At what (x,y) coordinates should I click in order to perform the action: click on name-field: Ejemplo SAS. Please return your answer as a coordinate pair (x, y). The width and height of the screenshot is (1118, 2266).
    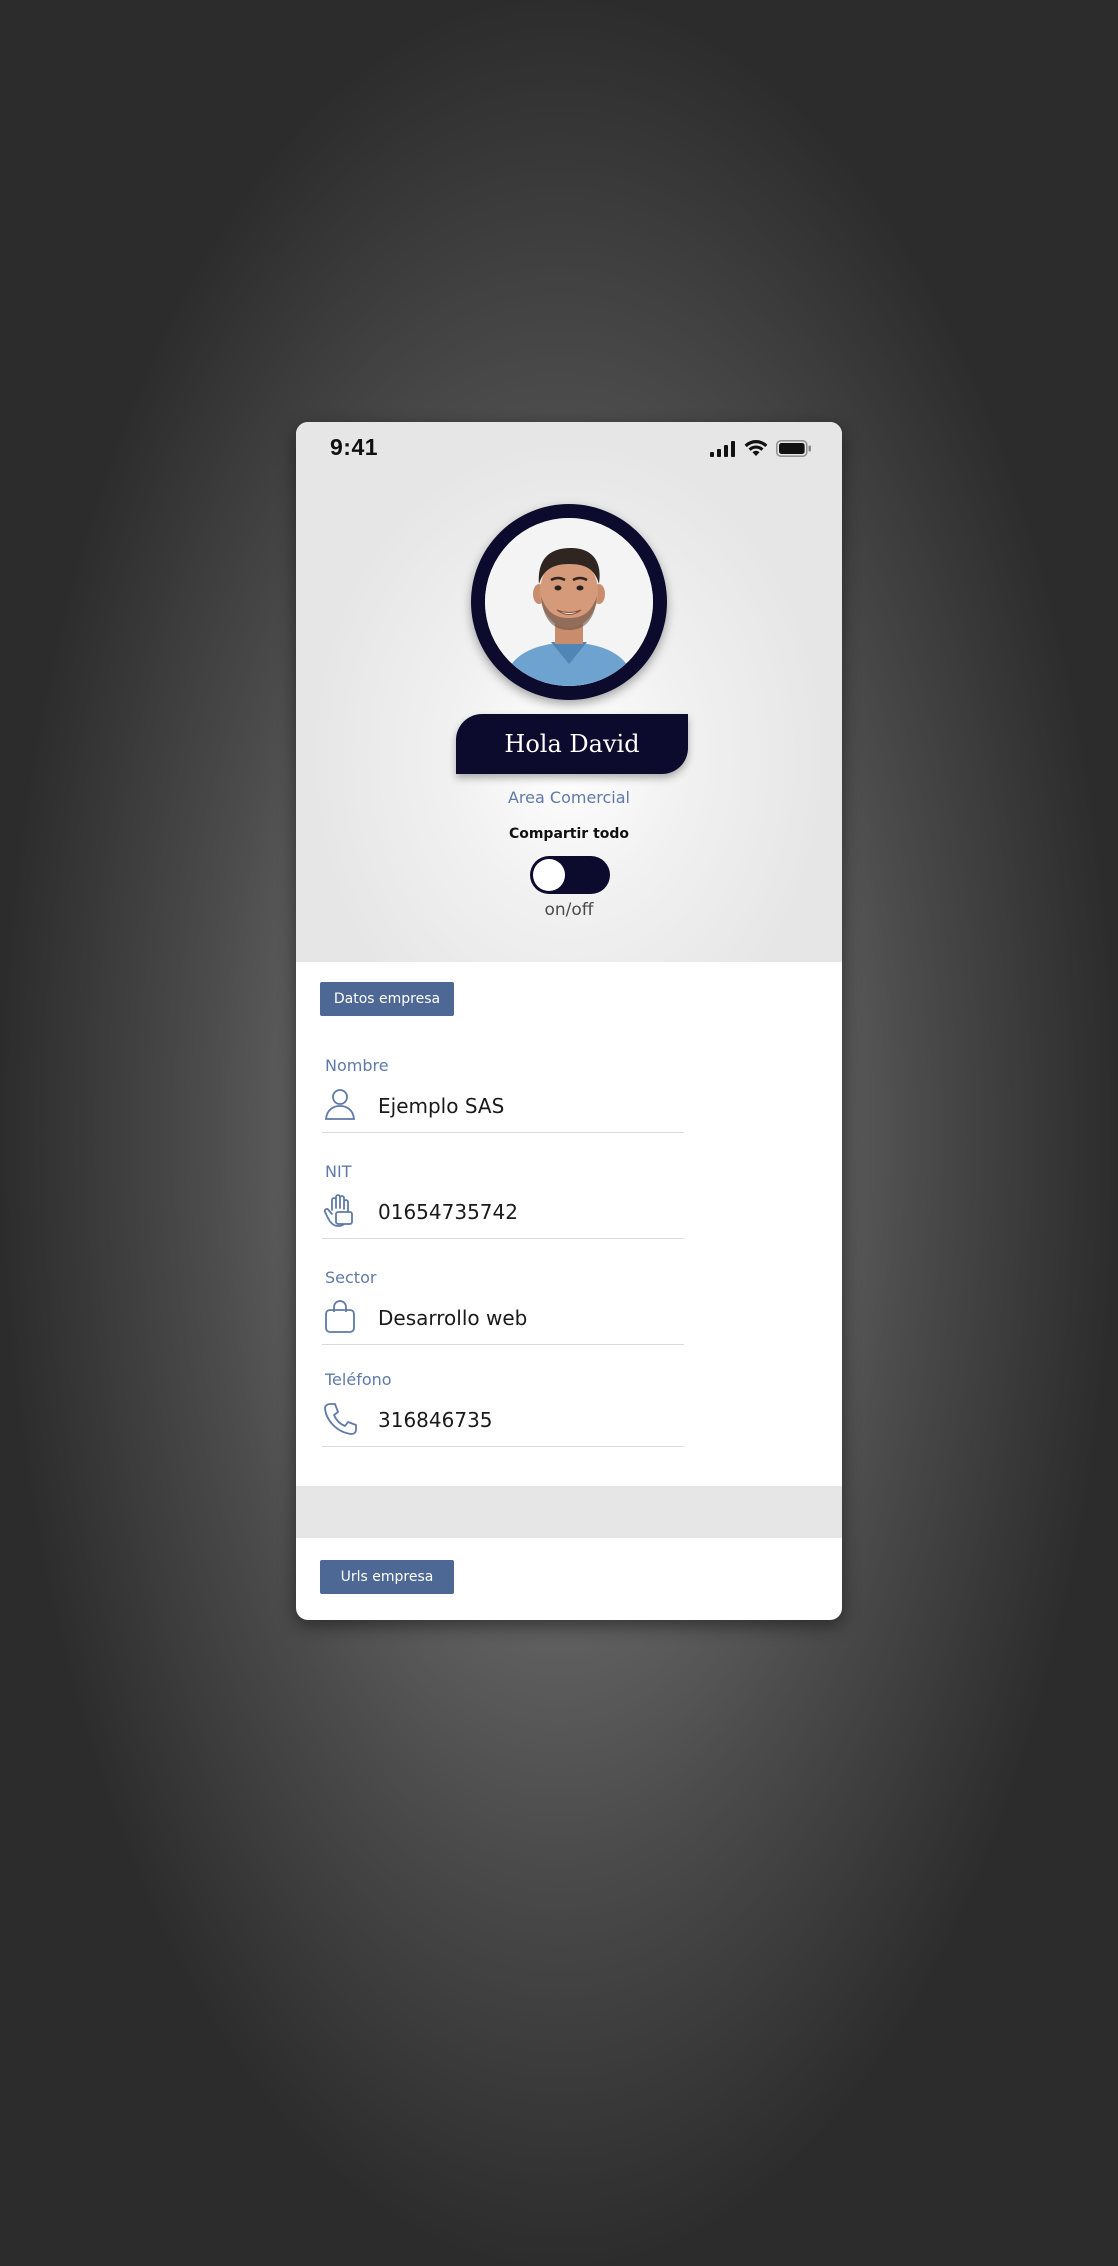
    Looking at the image, I should click on (503, 1107).